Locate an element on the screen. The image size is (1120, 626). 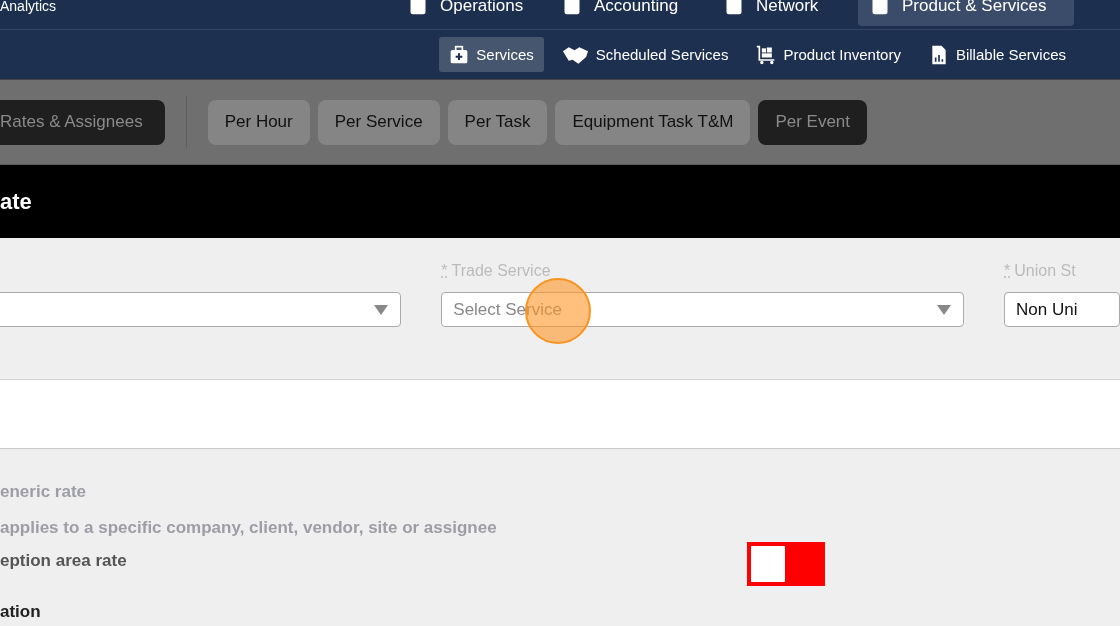
toggle-switch is located at coordinates (786, 564).